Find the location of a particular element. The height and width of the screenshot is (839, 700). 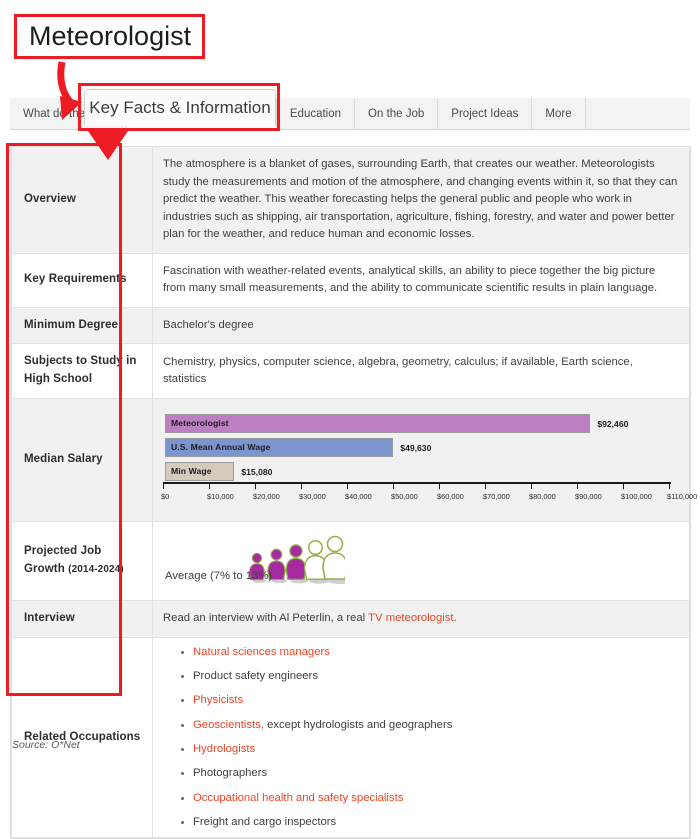

annotation-tab-label: Key Facts & Information is located at coordinates (180, 107).